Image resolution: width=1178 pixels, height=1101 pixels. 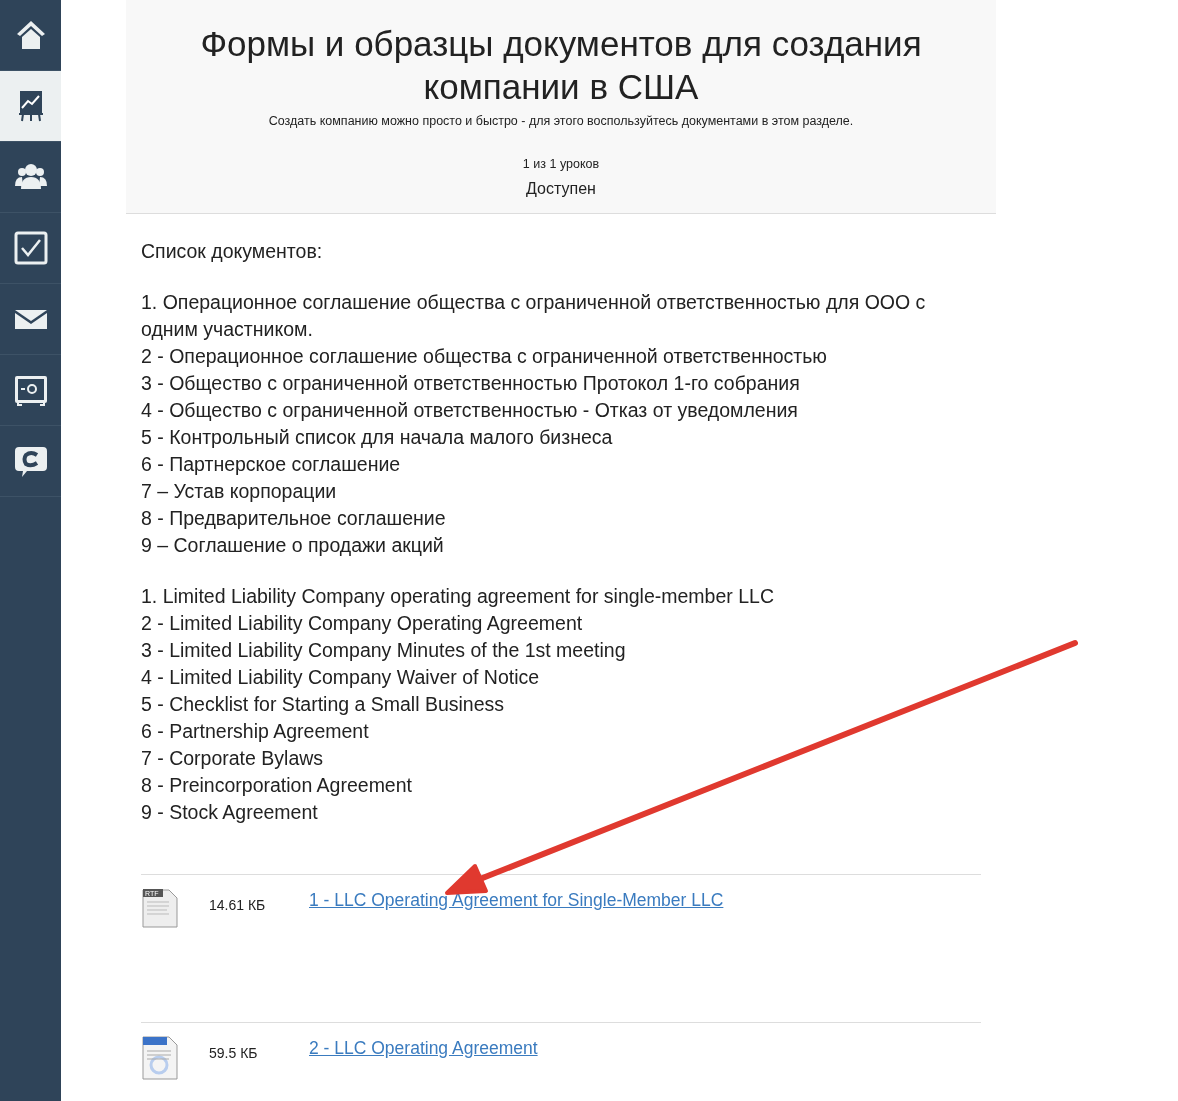 What do you see at coordinates (277, 785) in the screenshot?
I see `document-list-item: 8 - Preincorporation Agreement` at bounding box center [277, 785].